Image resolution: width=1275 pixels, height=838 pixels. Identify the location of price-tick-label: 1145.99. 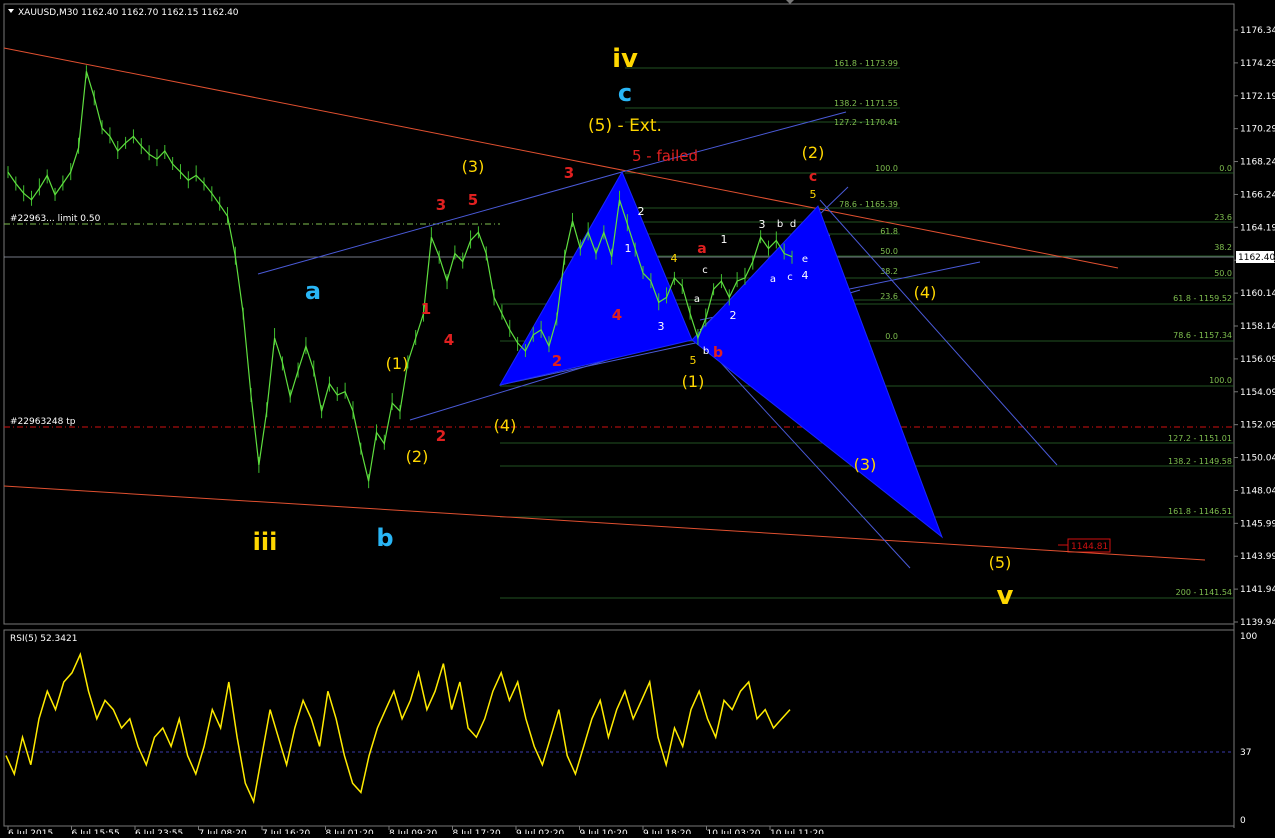
(1257, 524).